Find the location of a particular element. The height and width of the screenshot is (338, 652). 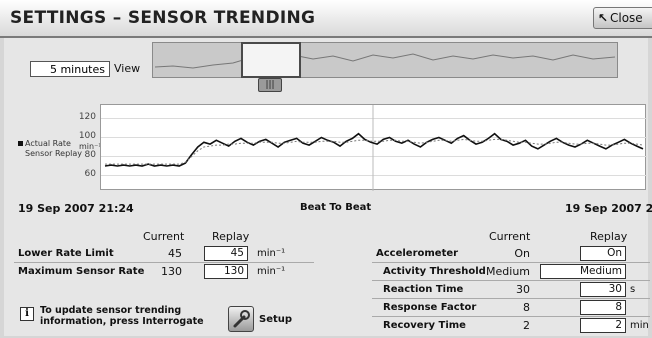

wrench-icon is located at coordinates (241, 319).